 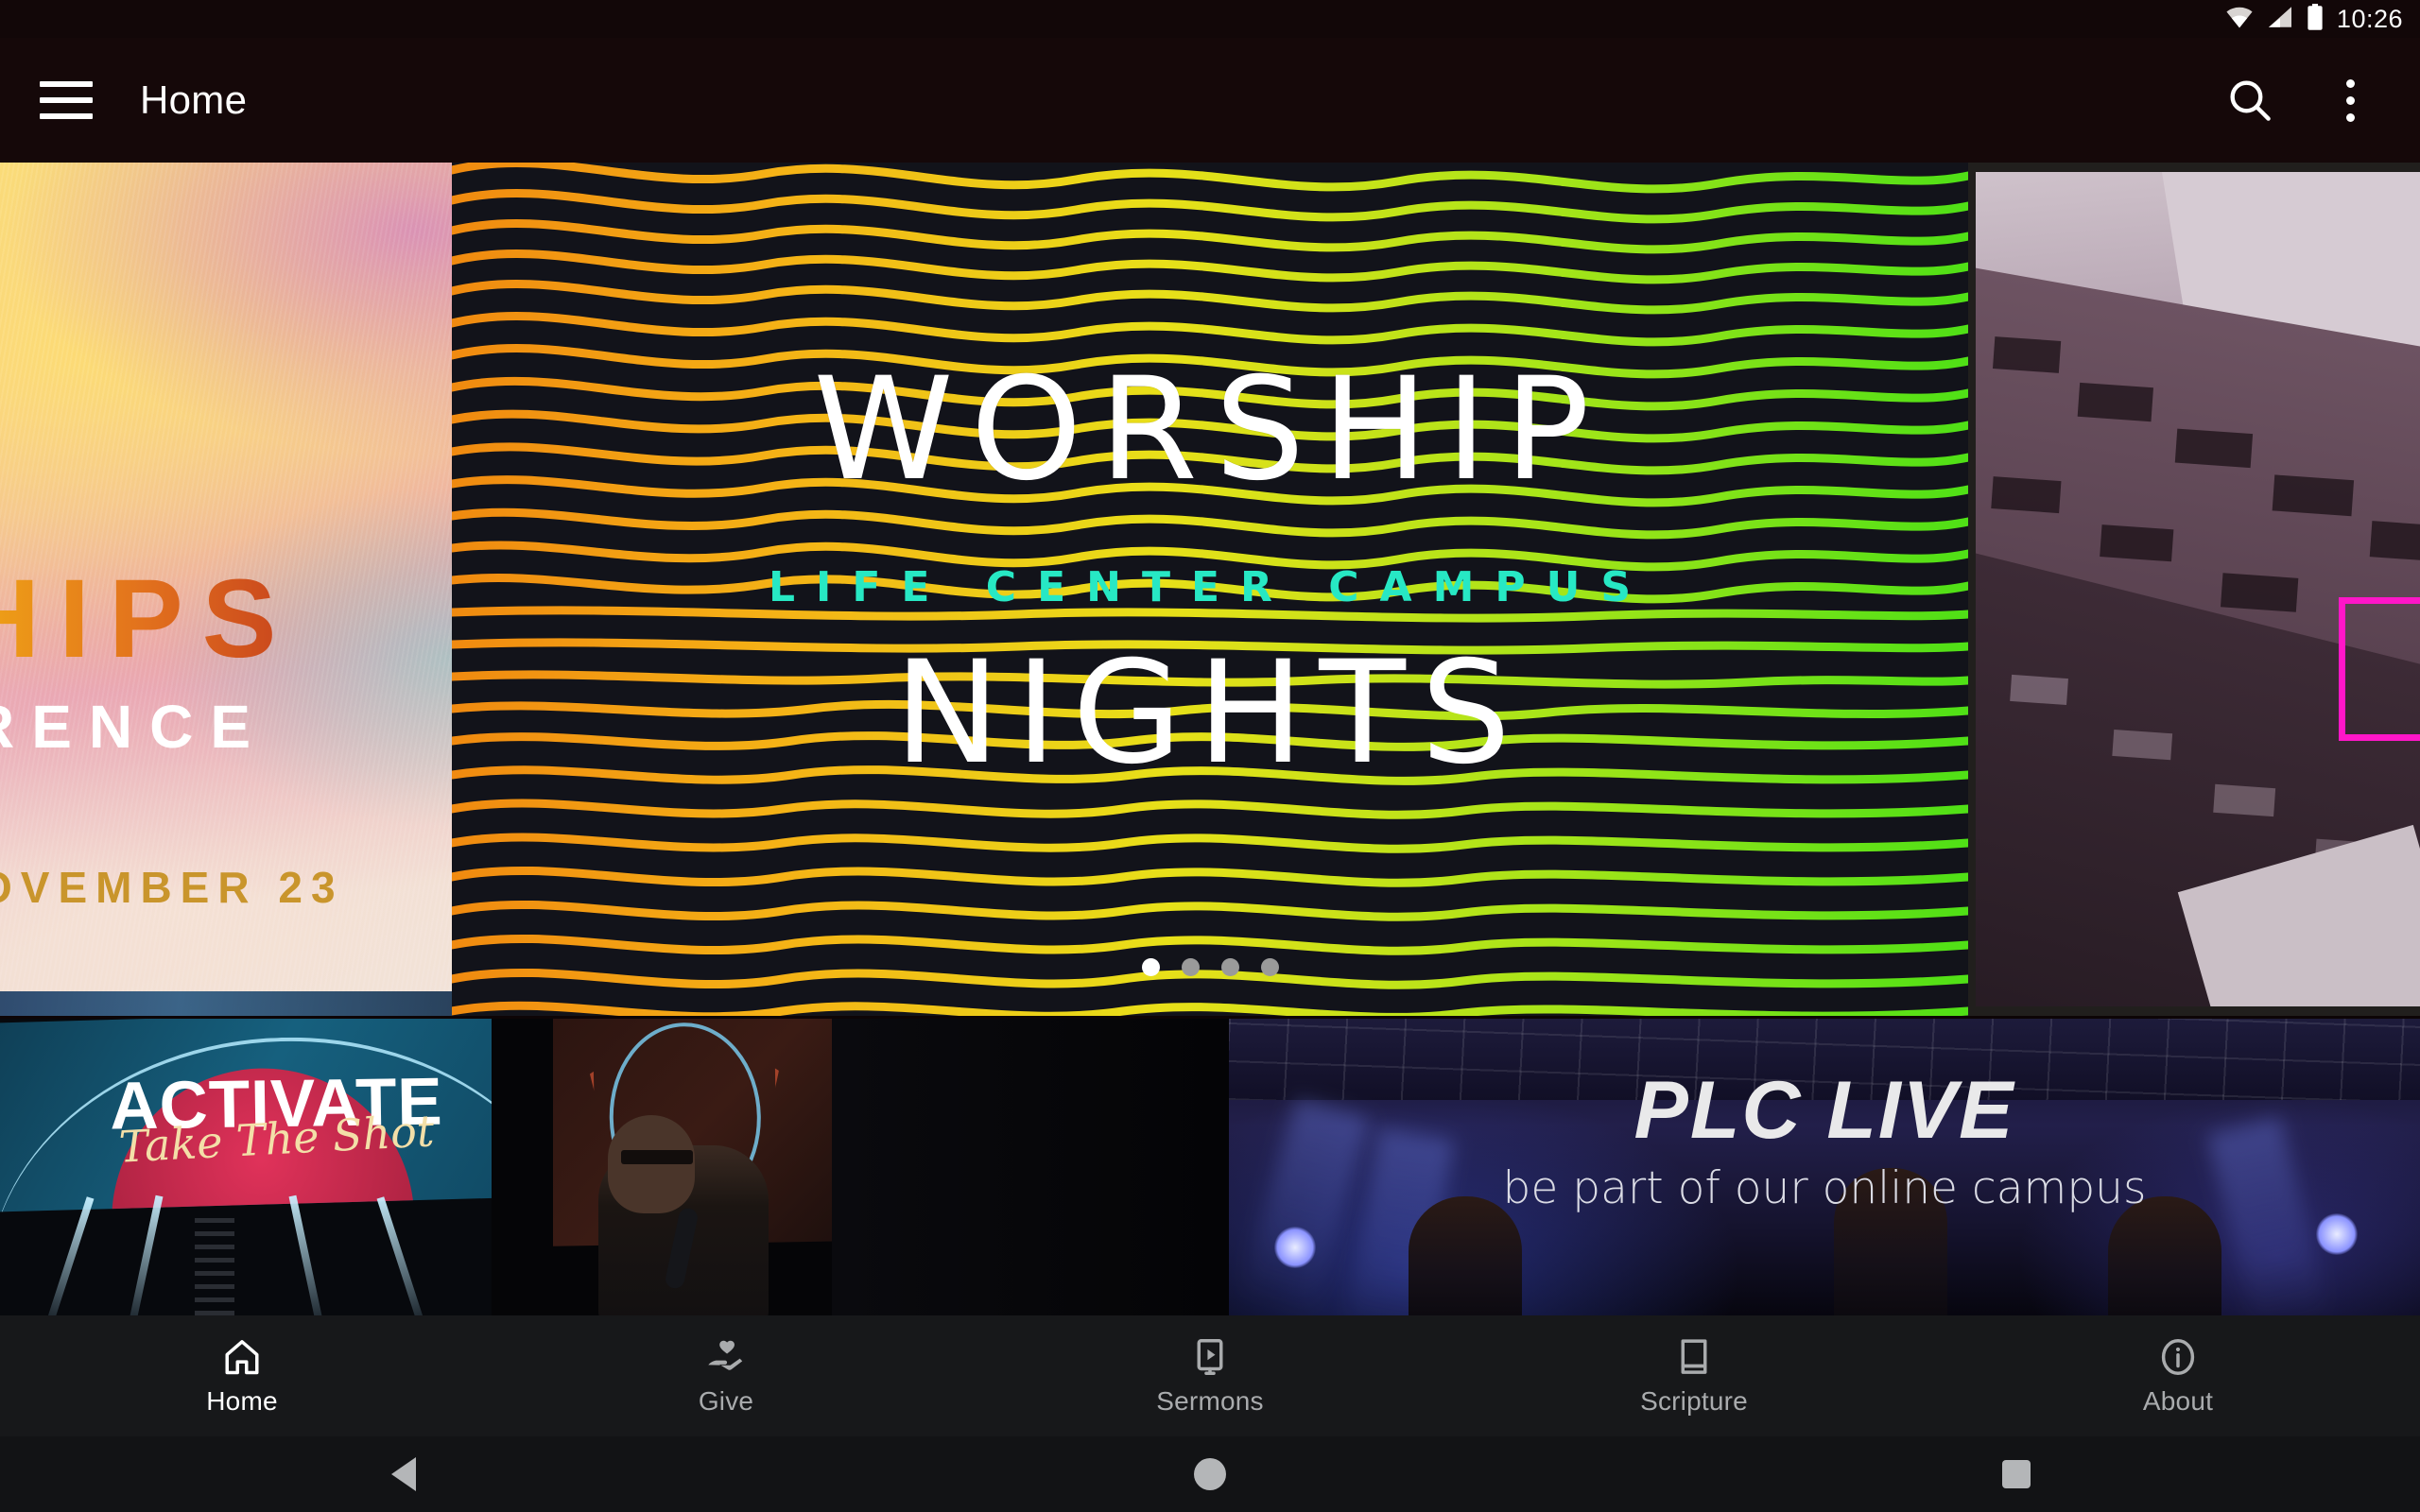 What do you see at coordinates (123, 100) in the screenshot?
I see `app-bar-left: Home` at bounding box center [123, 100].